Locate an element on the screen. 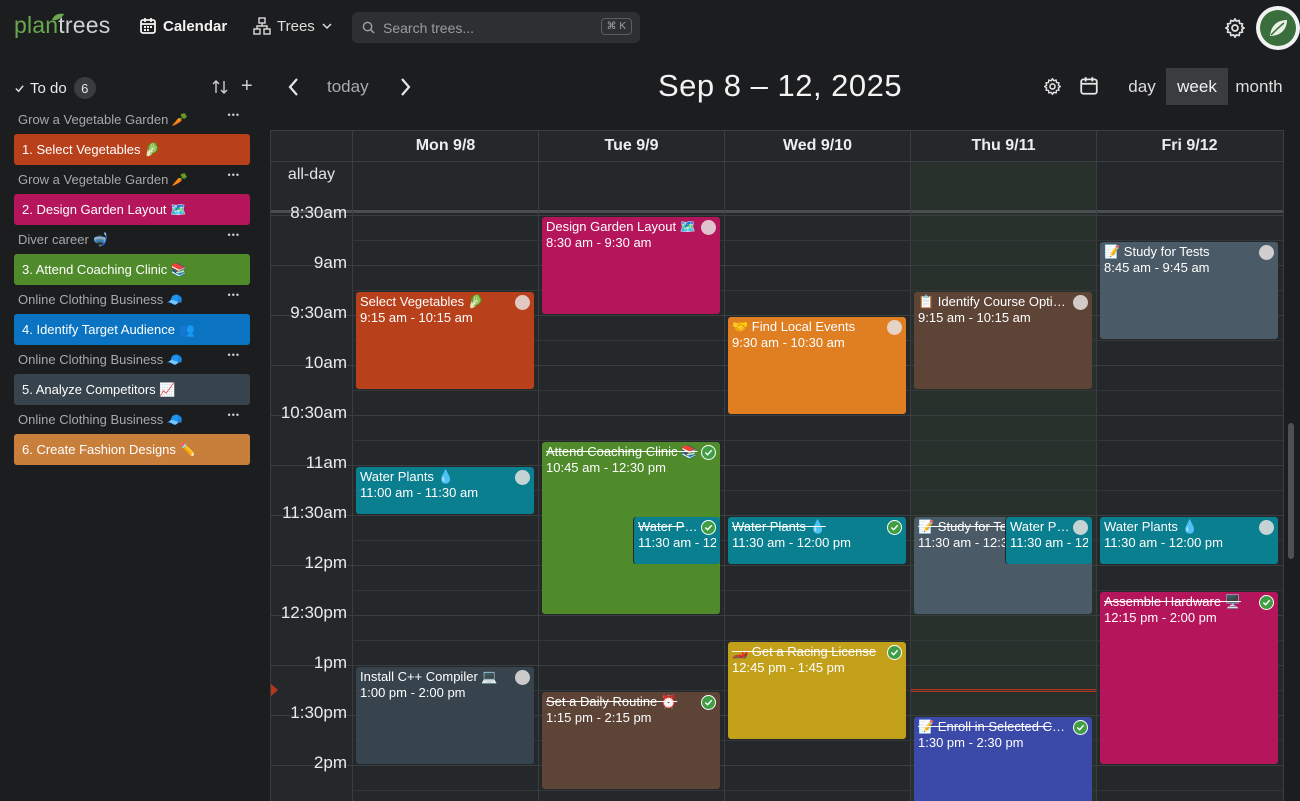 The height and width of the screenshot is (801, 1300). nav-trees-label: Trees is located at coordinates (296, 26).